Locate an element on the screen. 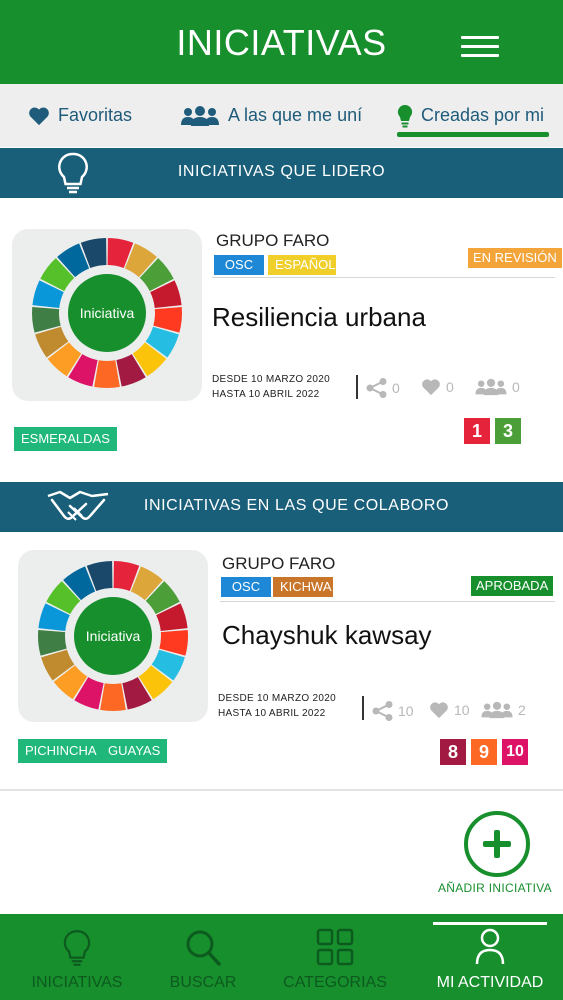  initiative-title: Resiliencia urbana is located at coordinates (319, 317).